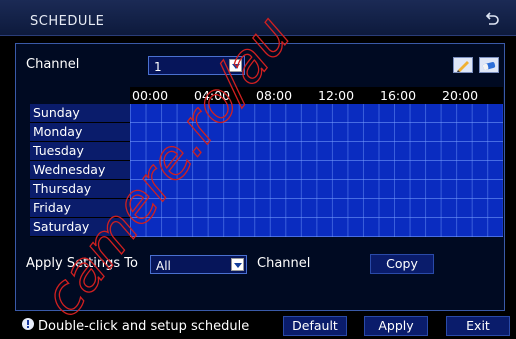 The image size is (516, 339). What do you see at coordinates (258, 18) in the screenshot?
I see `title-bar: SCHEDULE` at bounding box center [258, 18].